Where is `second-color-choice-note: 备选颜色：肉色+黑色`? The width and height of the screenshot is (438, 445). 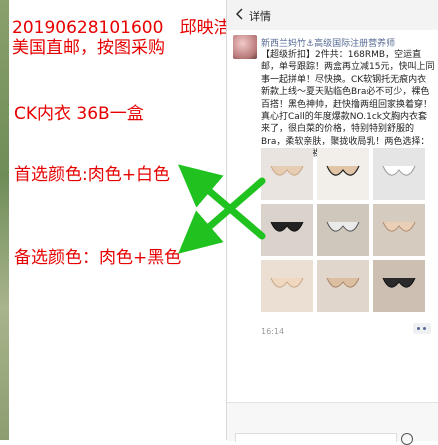 second-color-choice-note: 备选颜色：肉色+黑色 is located at coordinates (98, 258).